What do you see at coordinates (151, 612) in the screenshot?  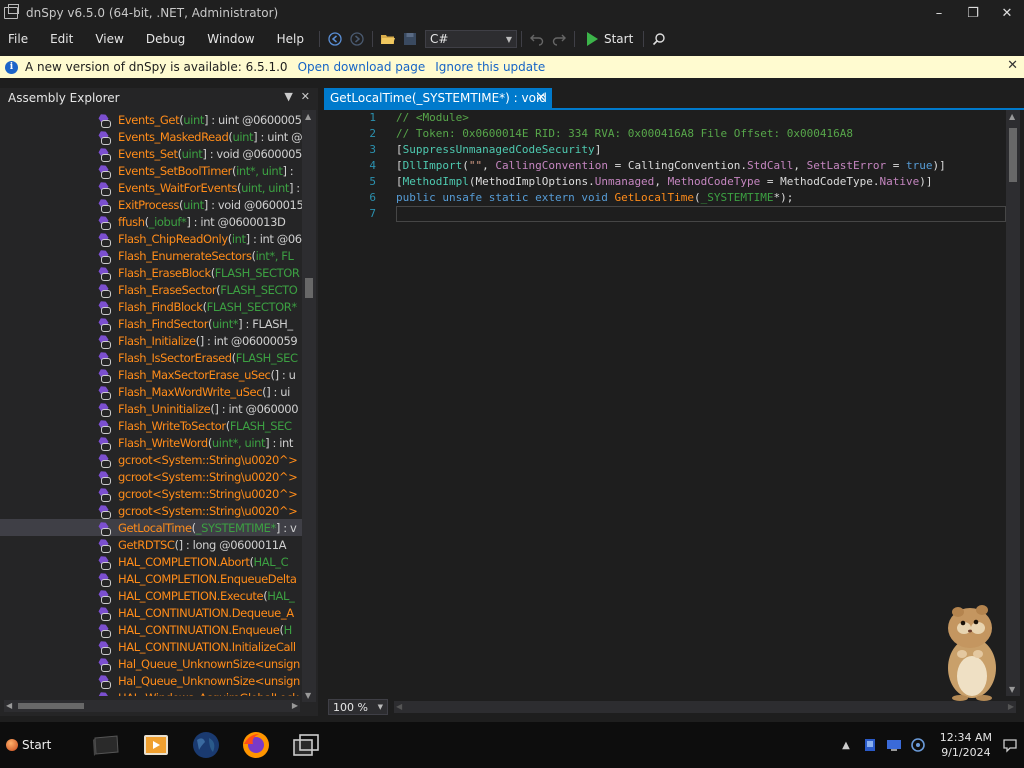 I see `tree-item: HAL_CONTINUATION.Dequeue_A` at bounding box center [151, 612].